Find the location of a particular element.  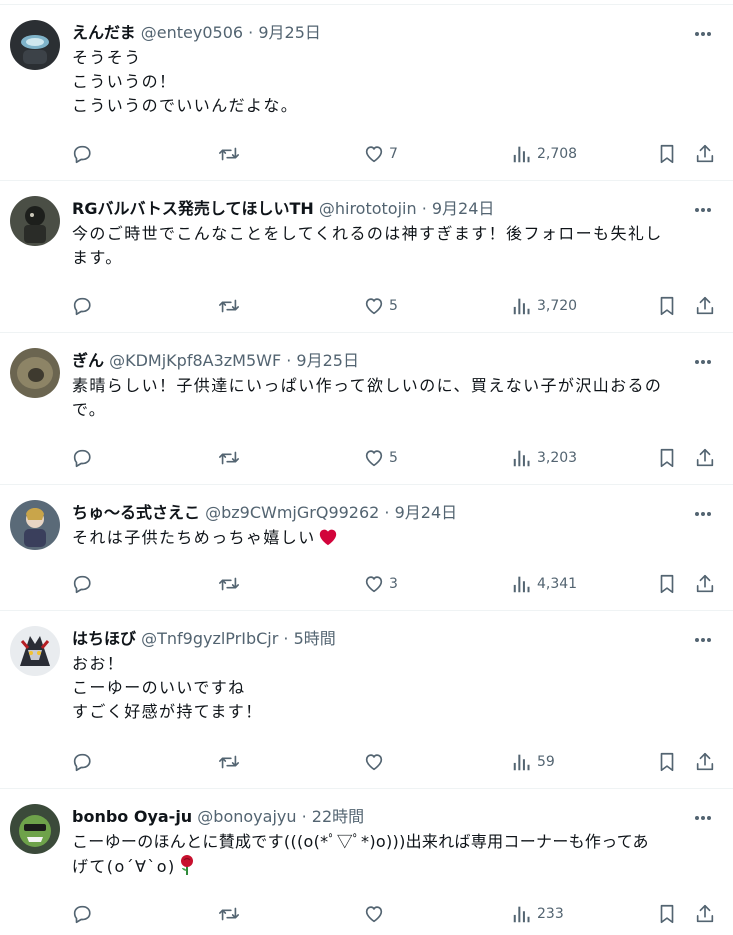

views-button: 2,708 is located at coordinates (544, 154).